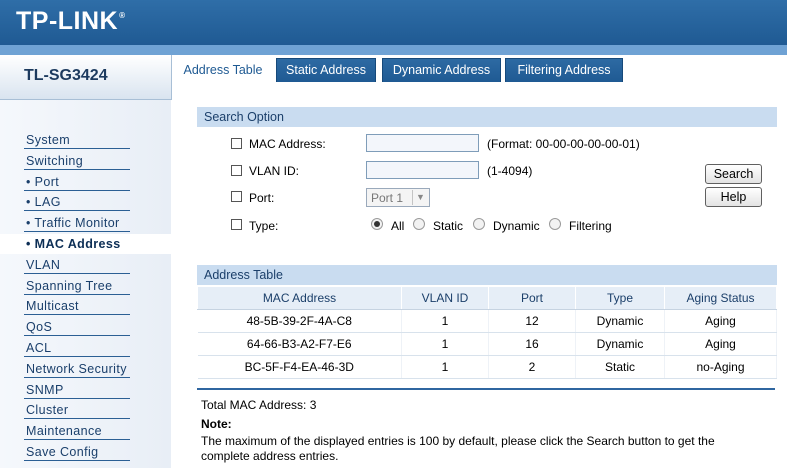 The image size is (787, 468). What do you see at coordinates (45, 390) in the screenshot?
I see `sidebar-item-label: SNMP` at bounding box center [45, 390].